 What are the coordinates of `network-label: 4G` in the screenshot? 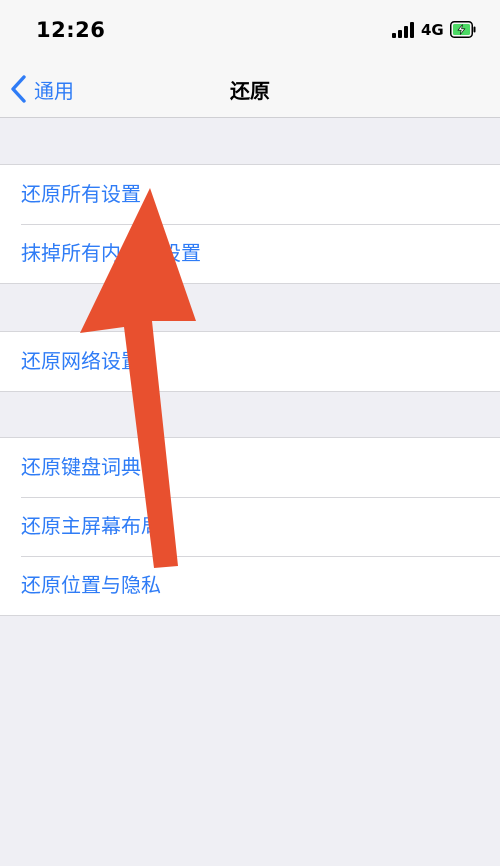 It's located at (432, 30).